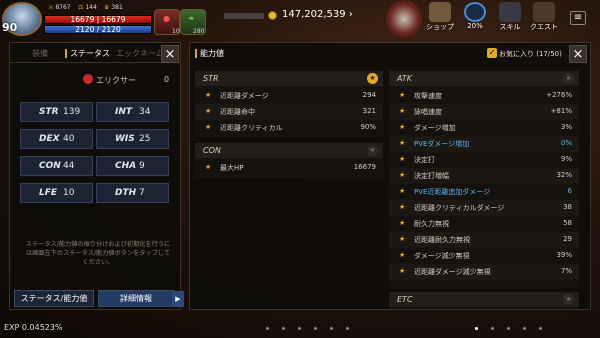 The height and width of the screenshot is (338, 600). Describe the element at coordinates (440, 12) in the screenshot. I see `shop-icon` at that location.